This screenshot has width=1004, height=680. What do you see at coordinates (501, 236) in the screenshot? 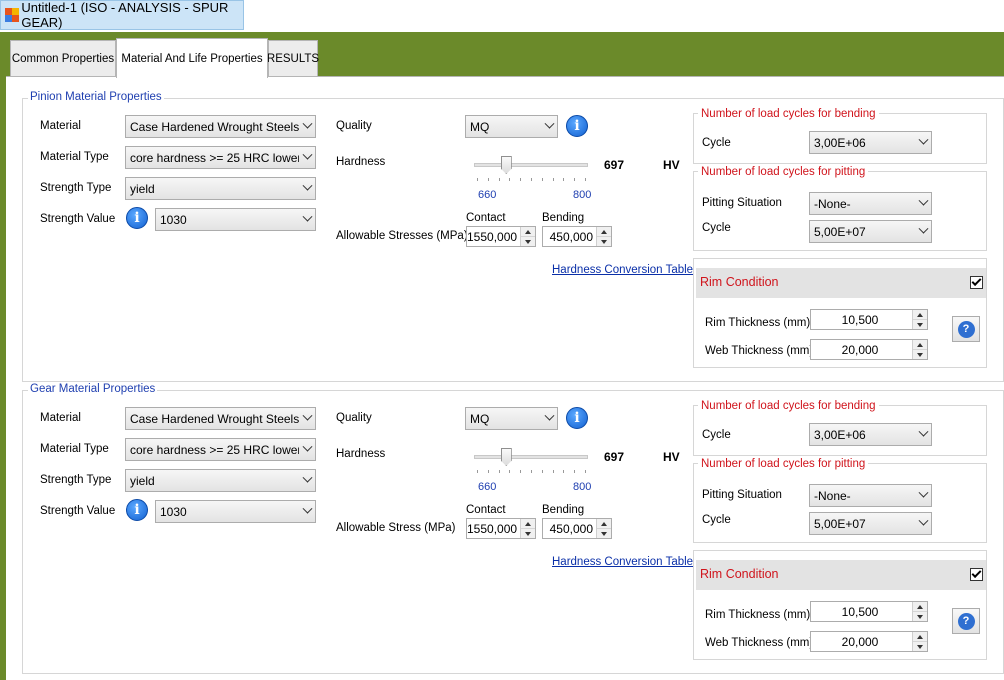
I see `pinion-contact-stress-spinner: 1550,000` at bounding box center [501, 236].